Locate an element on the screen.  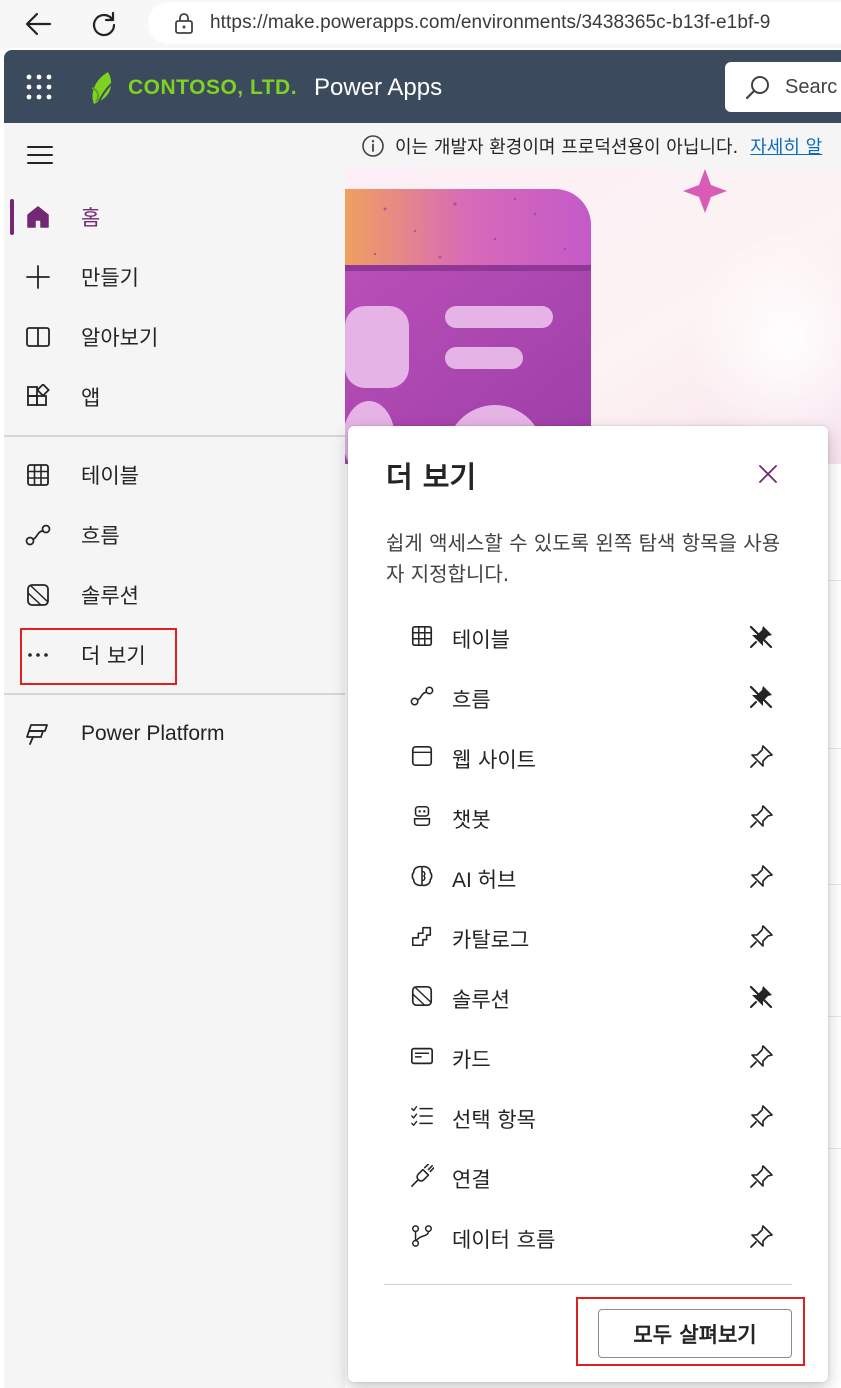
back-button is located at coordinates (38, 24).